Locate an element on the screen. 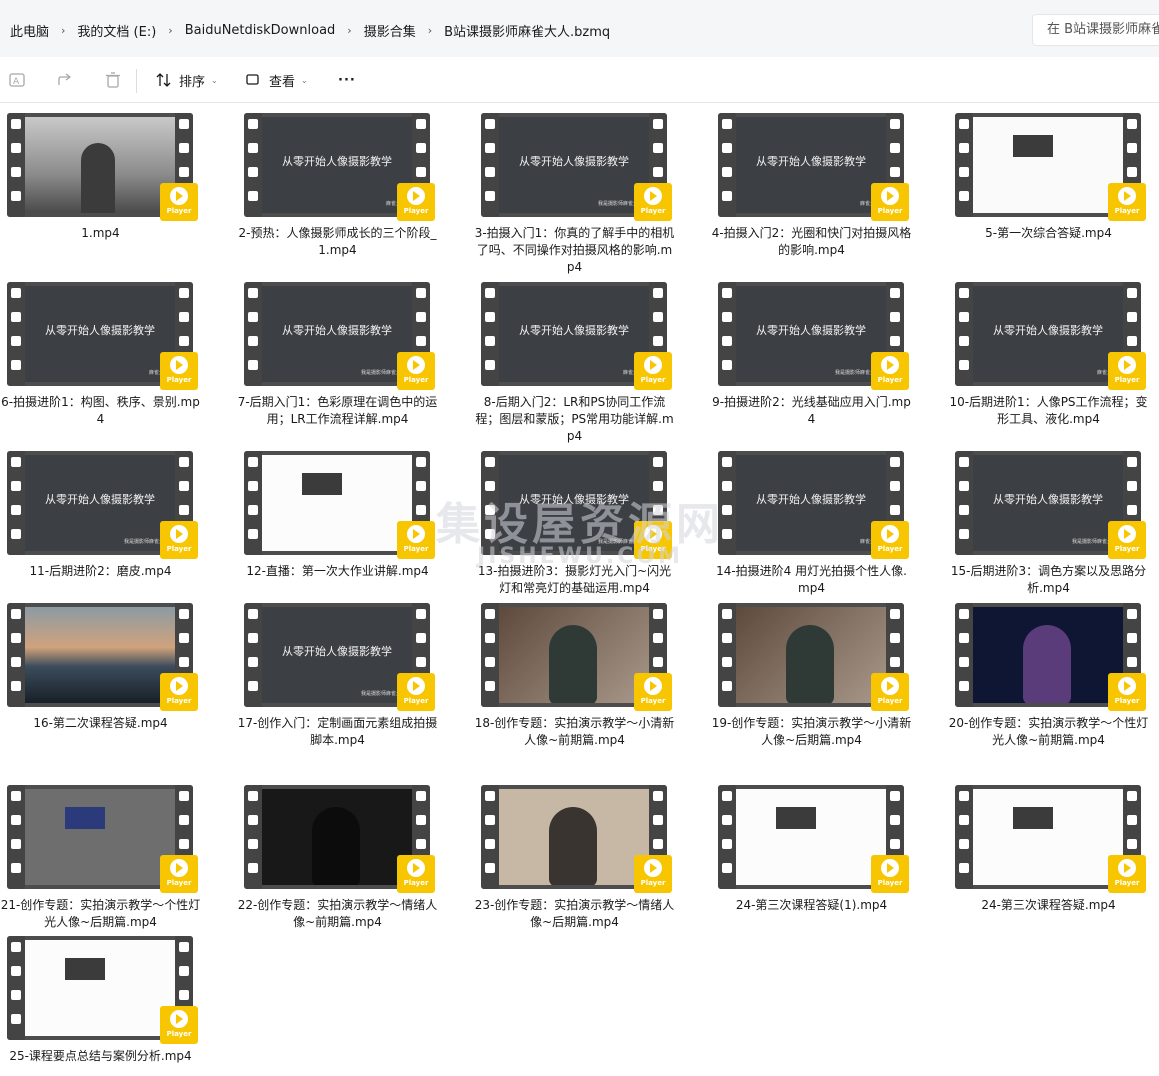 Image resolution: width=1159 pixels, height=1076 pixels. file-name: 16-第二次课程答疑.mp4 is located at coordinates (100, 723).